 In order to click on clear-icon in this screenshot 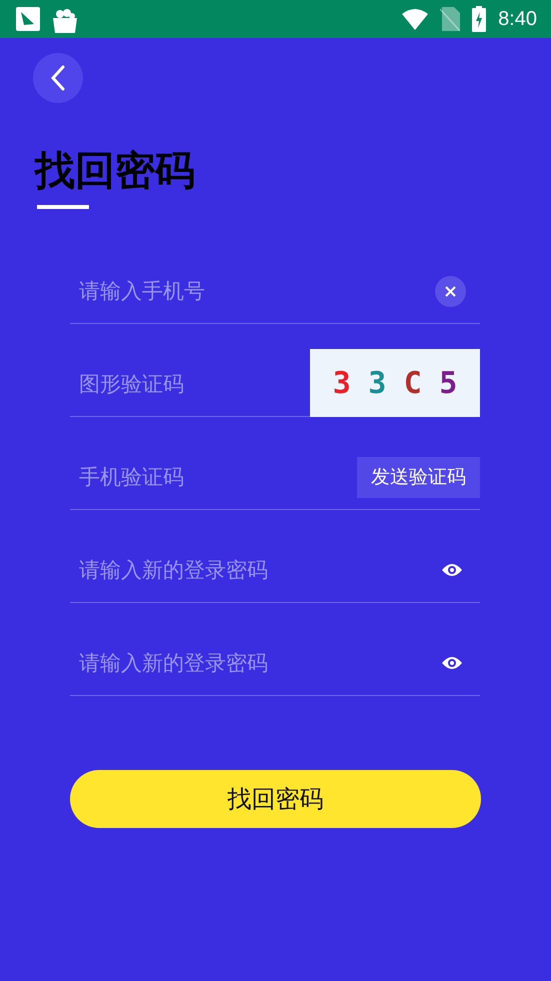, I will do `click(450, 291)`.